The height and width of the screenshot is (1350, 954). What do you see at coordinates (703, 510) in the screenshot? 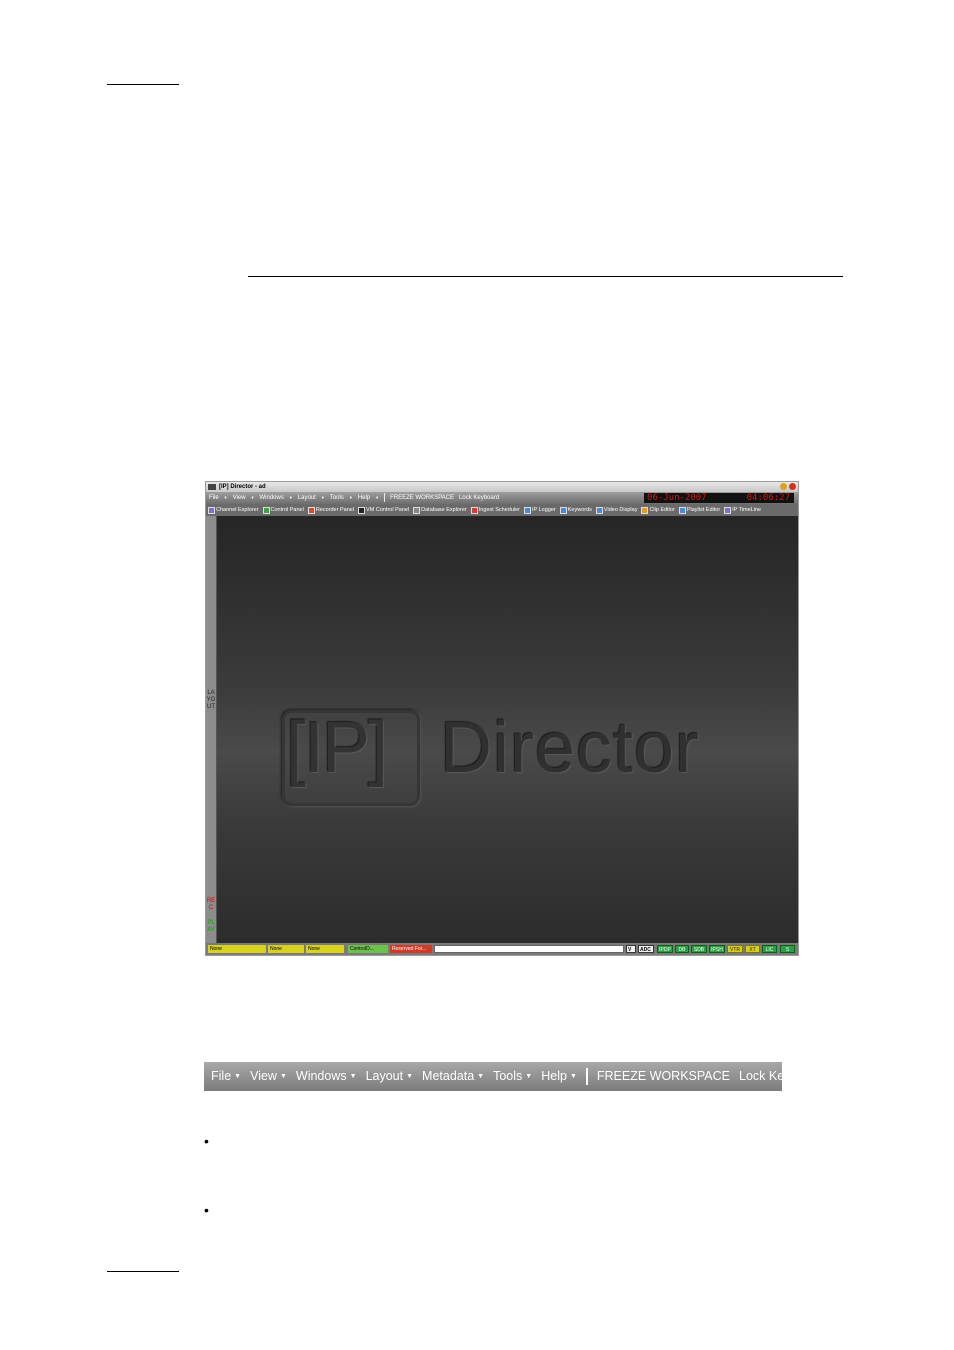
I see `toolbar-button-label: Playlist Editor` at bounding box center [703, 510].